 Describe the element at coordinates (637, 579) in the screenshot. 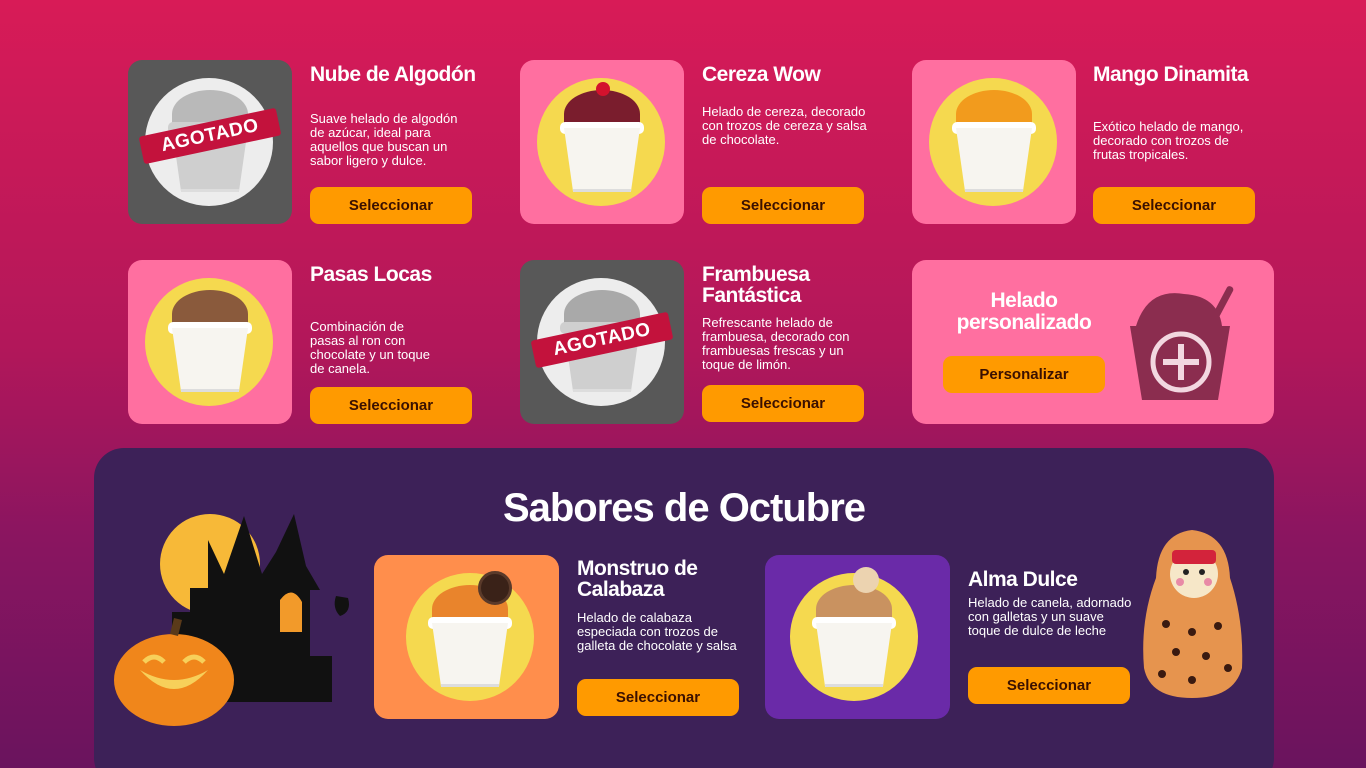

I see `product-title: Monstruo de Calabaza` at that location.